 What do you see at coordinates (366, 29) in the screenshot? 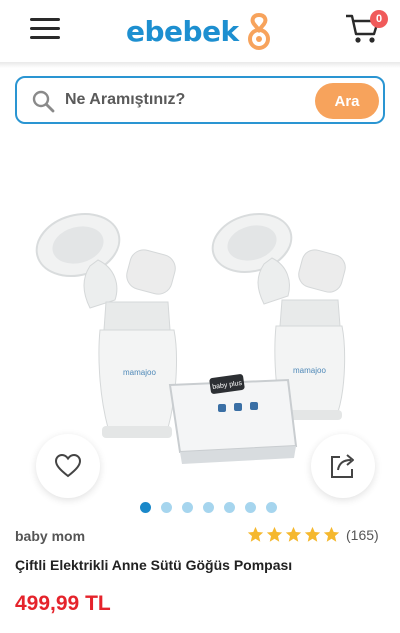
I see `cart-button: 0` at bounding box center [366, 29].